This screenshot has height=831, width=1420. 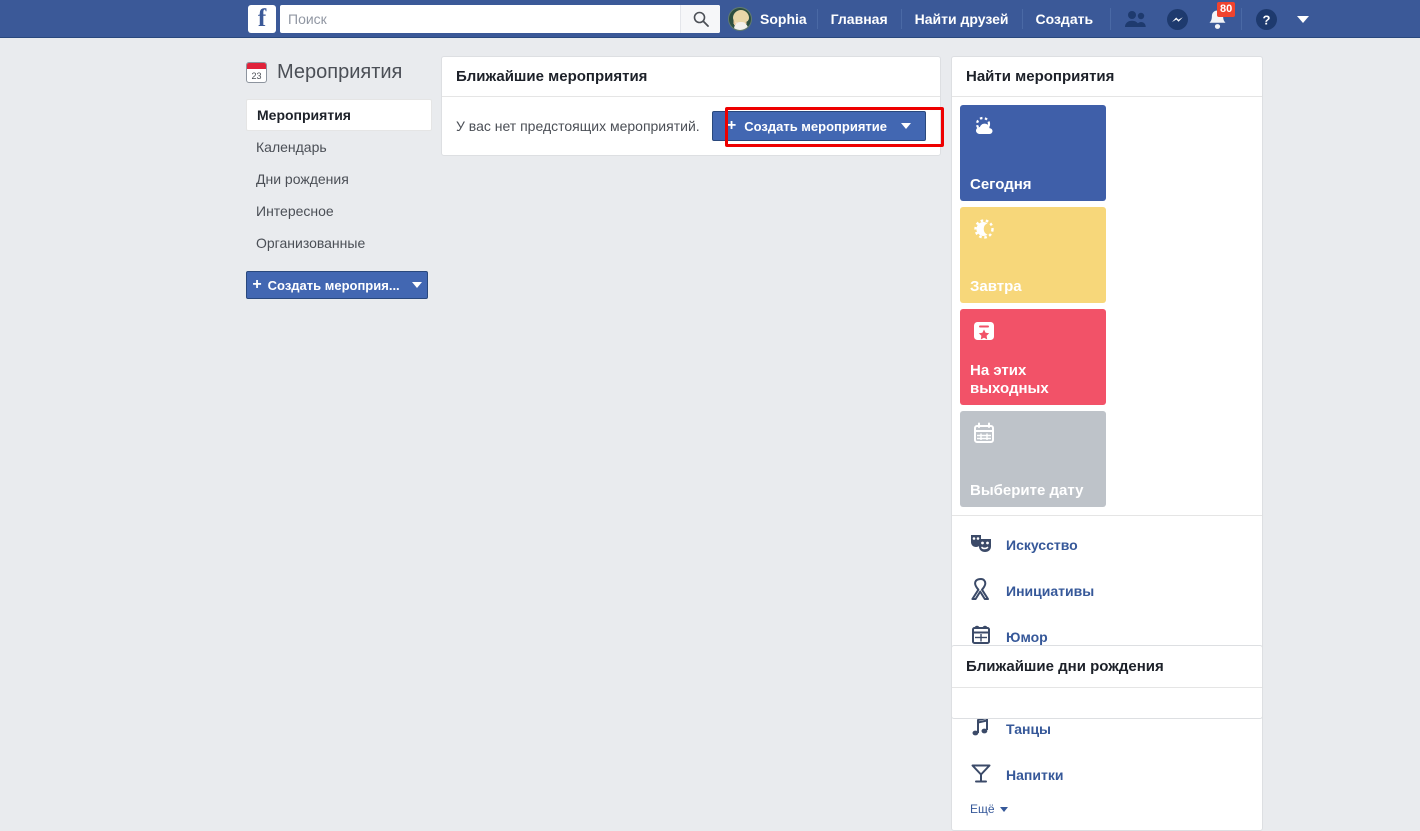 I want to click on create-event-label: Создать мероприятие, so click(x=815, y=126).